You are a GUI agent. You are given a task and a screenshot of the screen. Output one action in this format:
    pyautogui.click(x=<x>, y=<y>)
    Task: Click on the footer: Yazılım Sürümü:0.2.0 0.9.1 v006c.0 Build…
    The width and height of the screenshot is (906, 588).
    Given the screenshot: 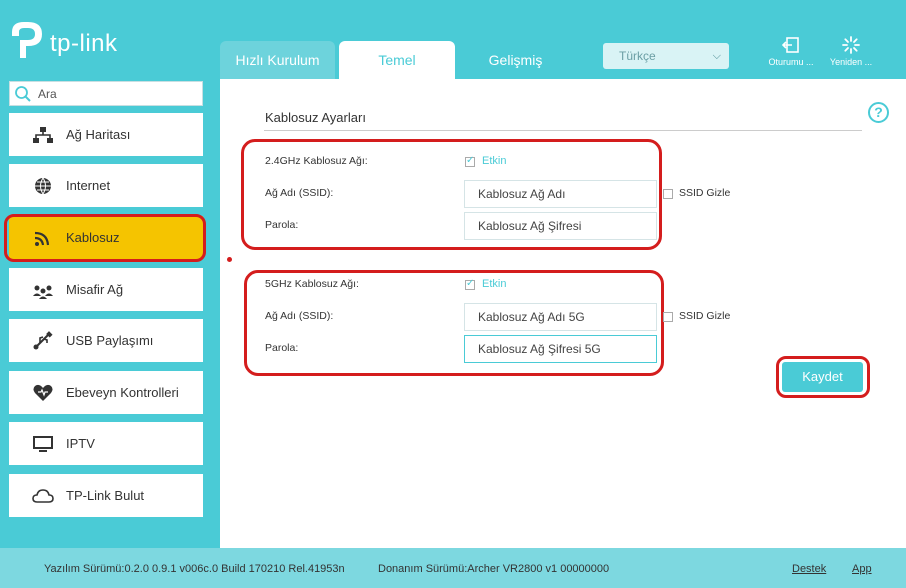 What is the action you would take?
    pyautogui.click(x=453, y=568)
    